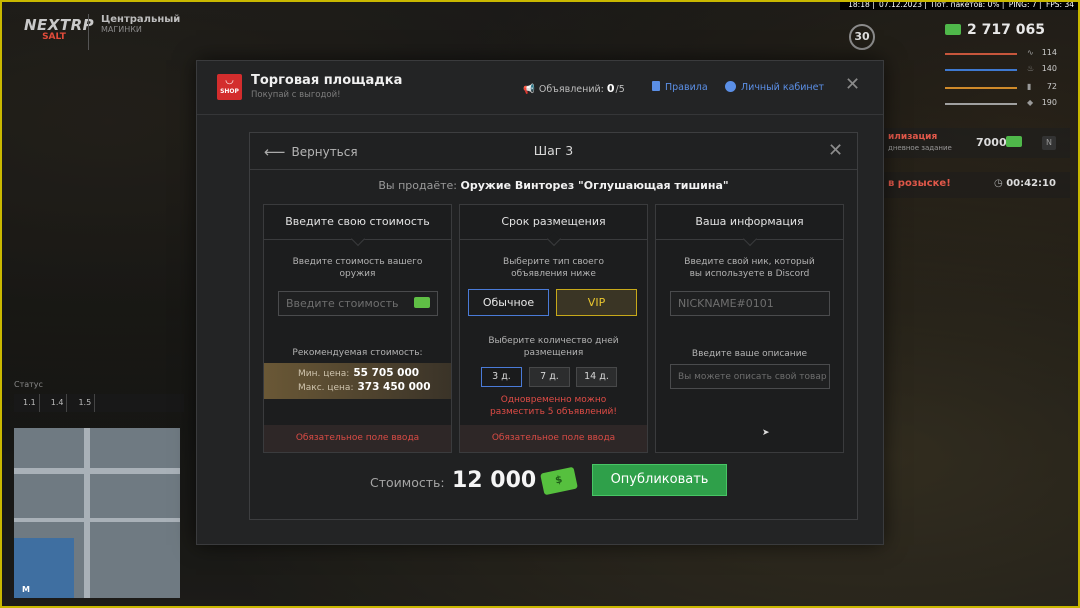  Describe the element at coordinates (596, 377) in the screenshot. I see `days-14-button: 14 д.` at that location.